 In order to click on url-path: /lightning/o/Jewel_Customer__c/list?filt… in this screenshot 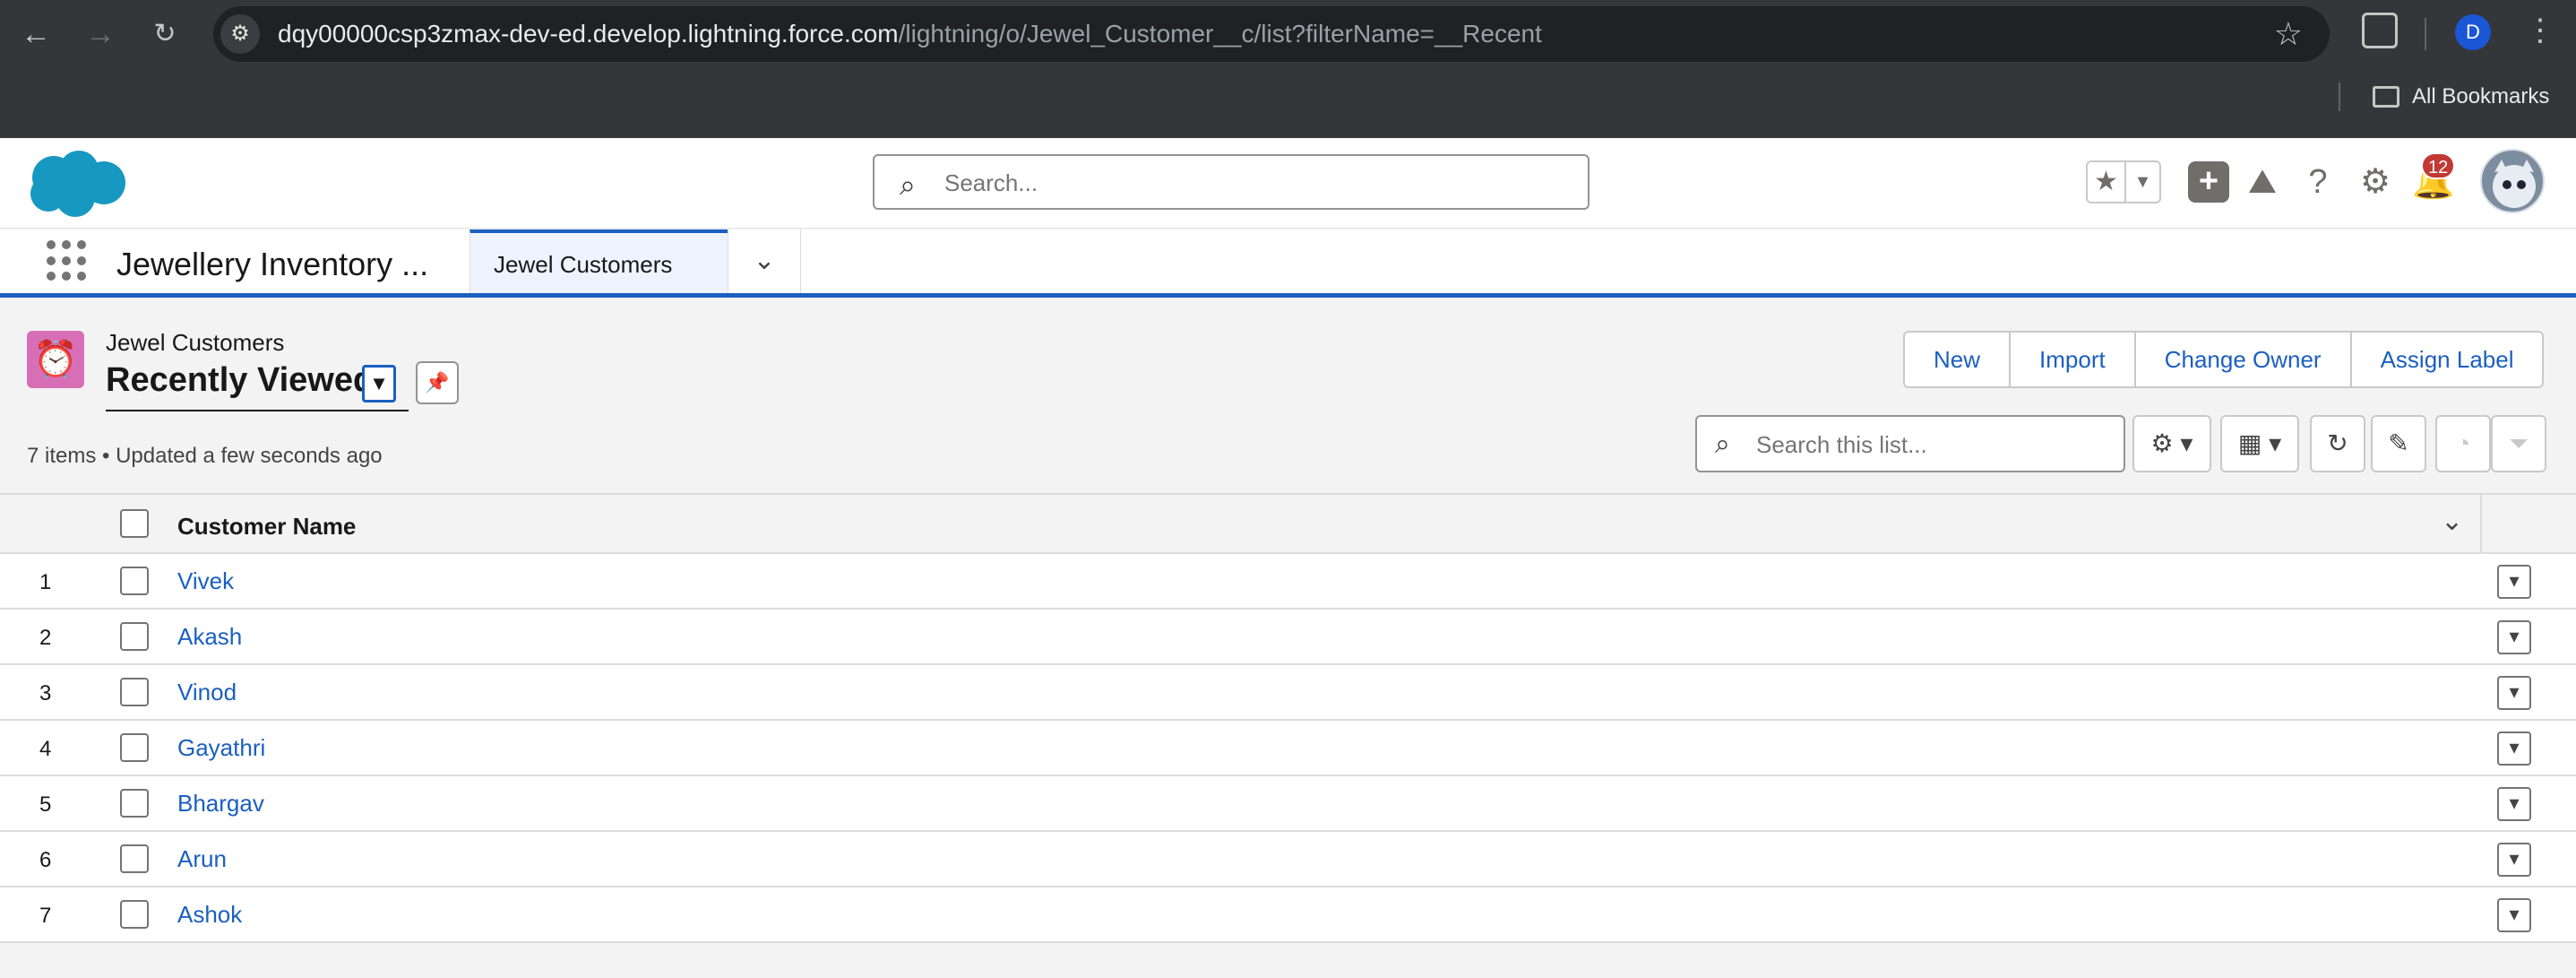, I will do `click(1220, 34)`.